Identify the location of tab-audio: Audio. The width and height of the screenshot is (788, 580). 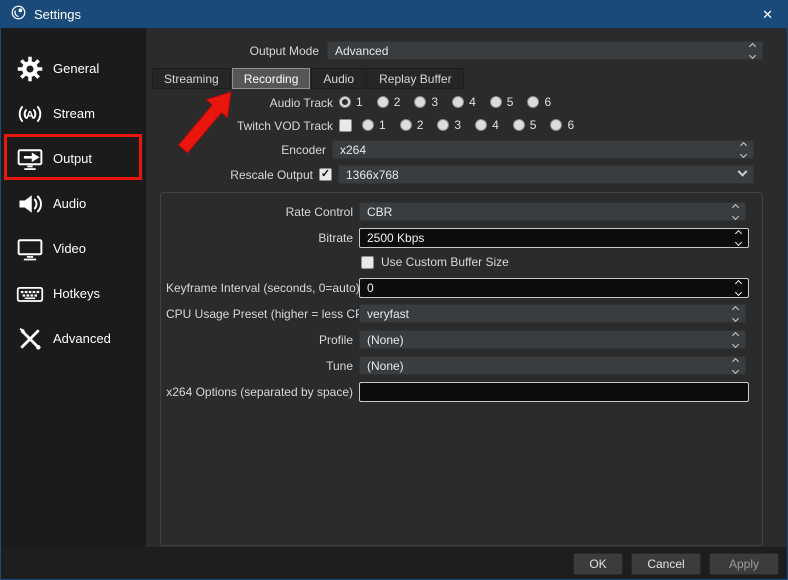
(339, 78).